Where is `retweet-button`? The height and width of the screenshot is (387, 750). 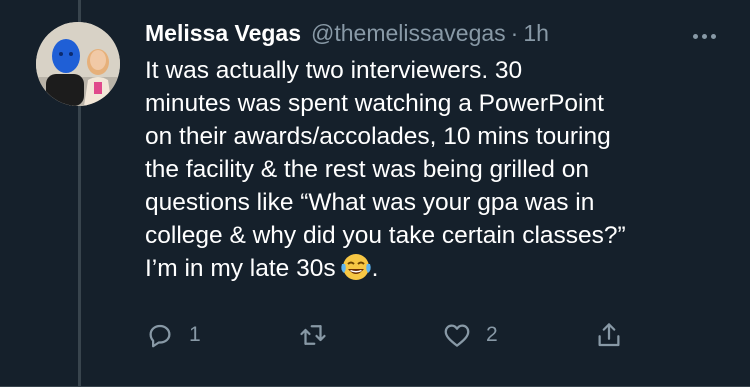 retweet-button is located at coordinates (320, 335).